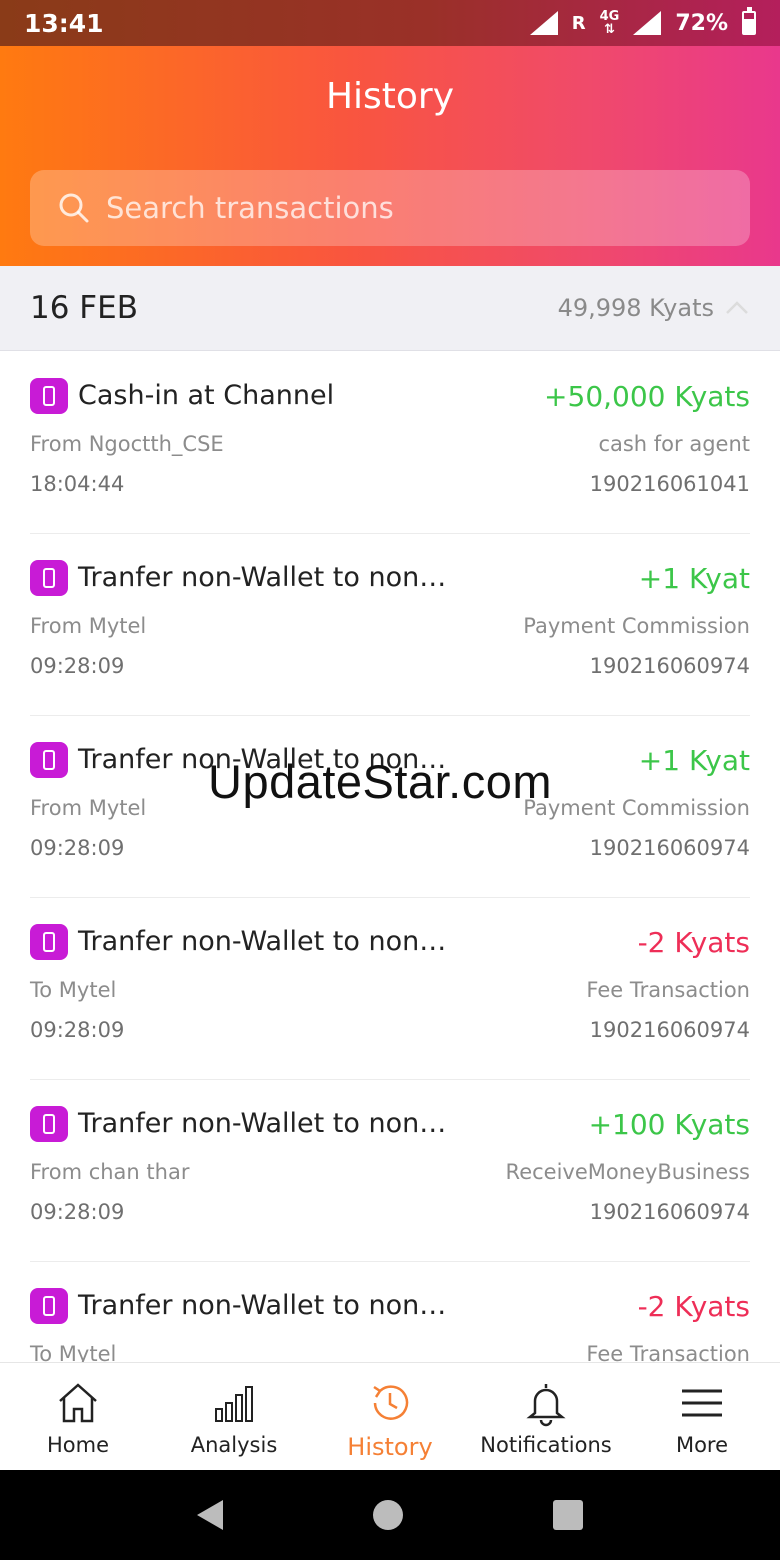 The width and height of the screenshot is (780, 1560). Describe the element at coordinates (391, 1402) in the screenshot. I see `history-icon` at that location.